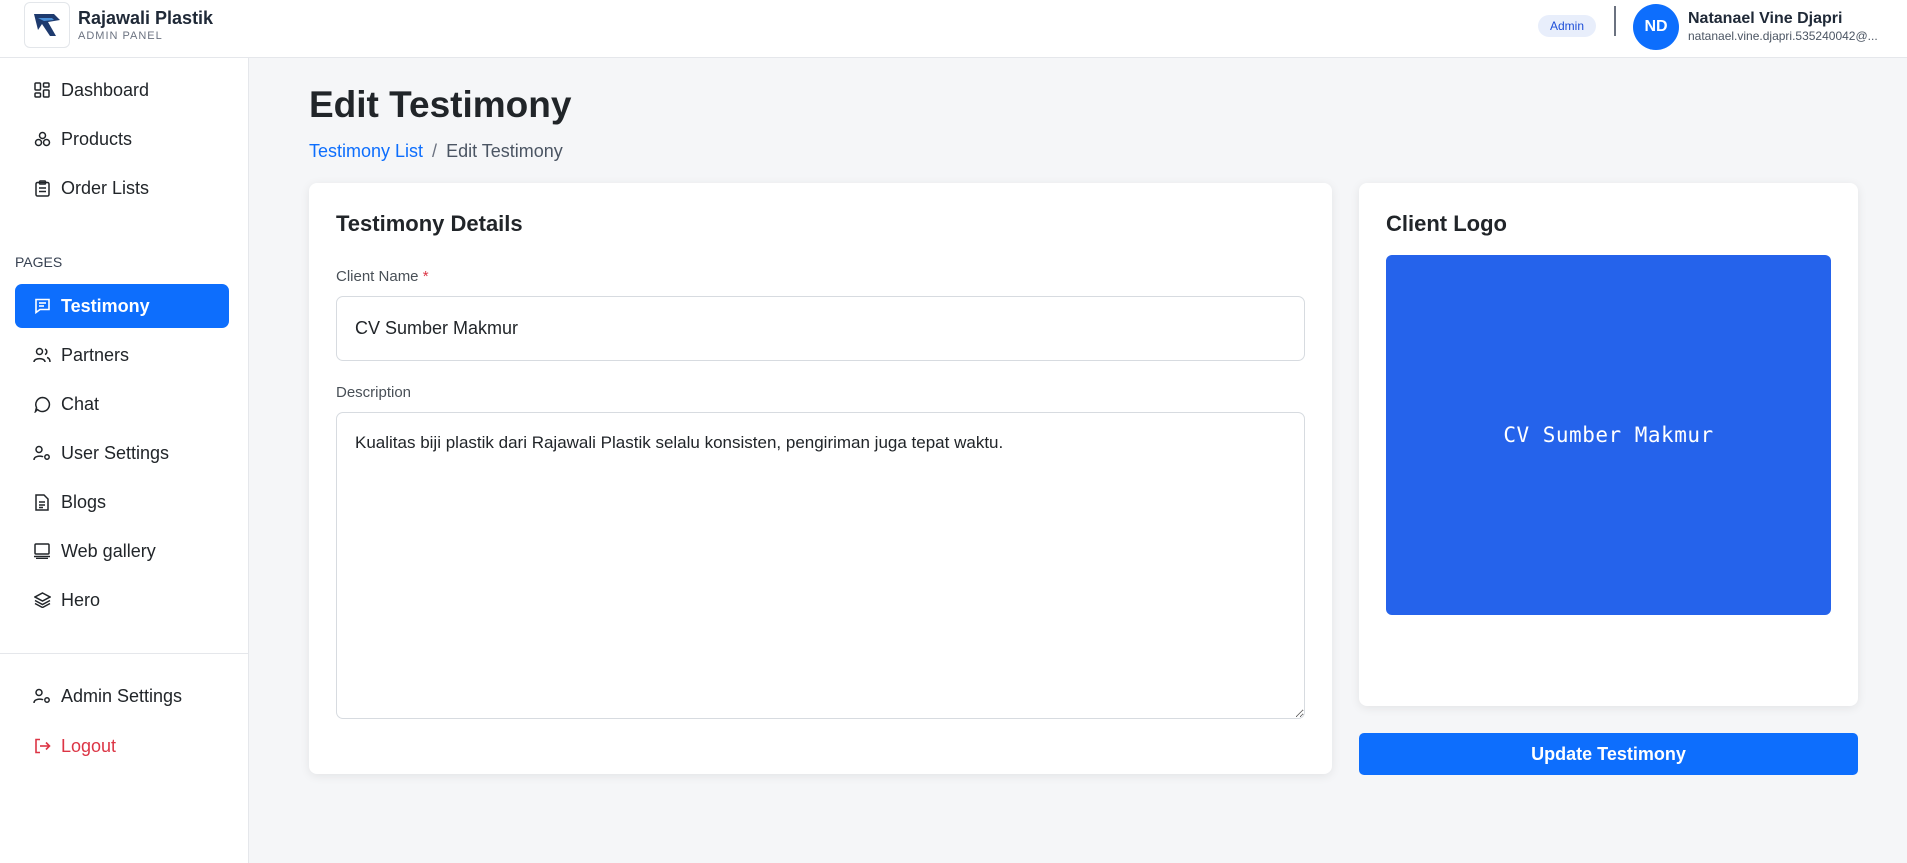 Image resolution: width=1907 pixels, height=863 pixels. What do you see at coordinates (504, 151) in the screenshot?
I see `breadcrumb-current: Edit Testimony` at bounding box center [504, 151].